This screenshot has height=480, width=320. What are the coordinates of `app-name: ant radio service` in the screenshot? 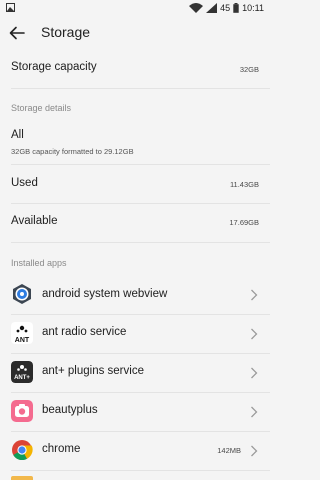 It's located at (84, 332).